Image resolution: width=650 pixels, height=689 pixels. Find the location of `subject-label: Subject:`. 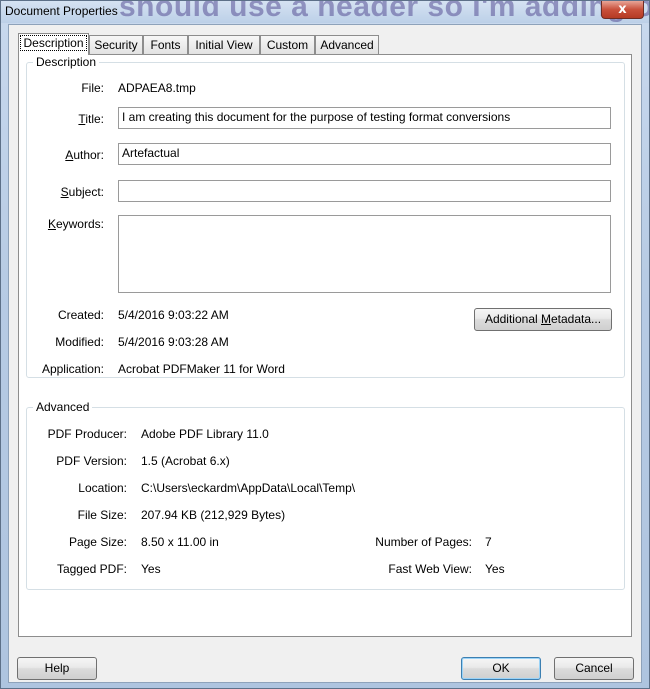

subject-label: Subject: is located at coordinates (82, 192).